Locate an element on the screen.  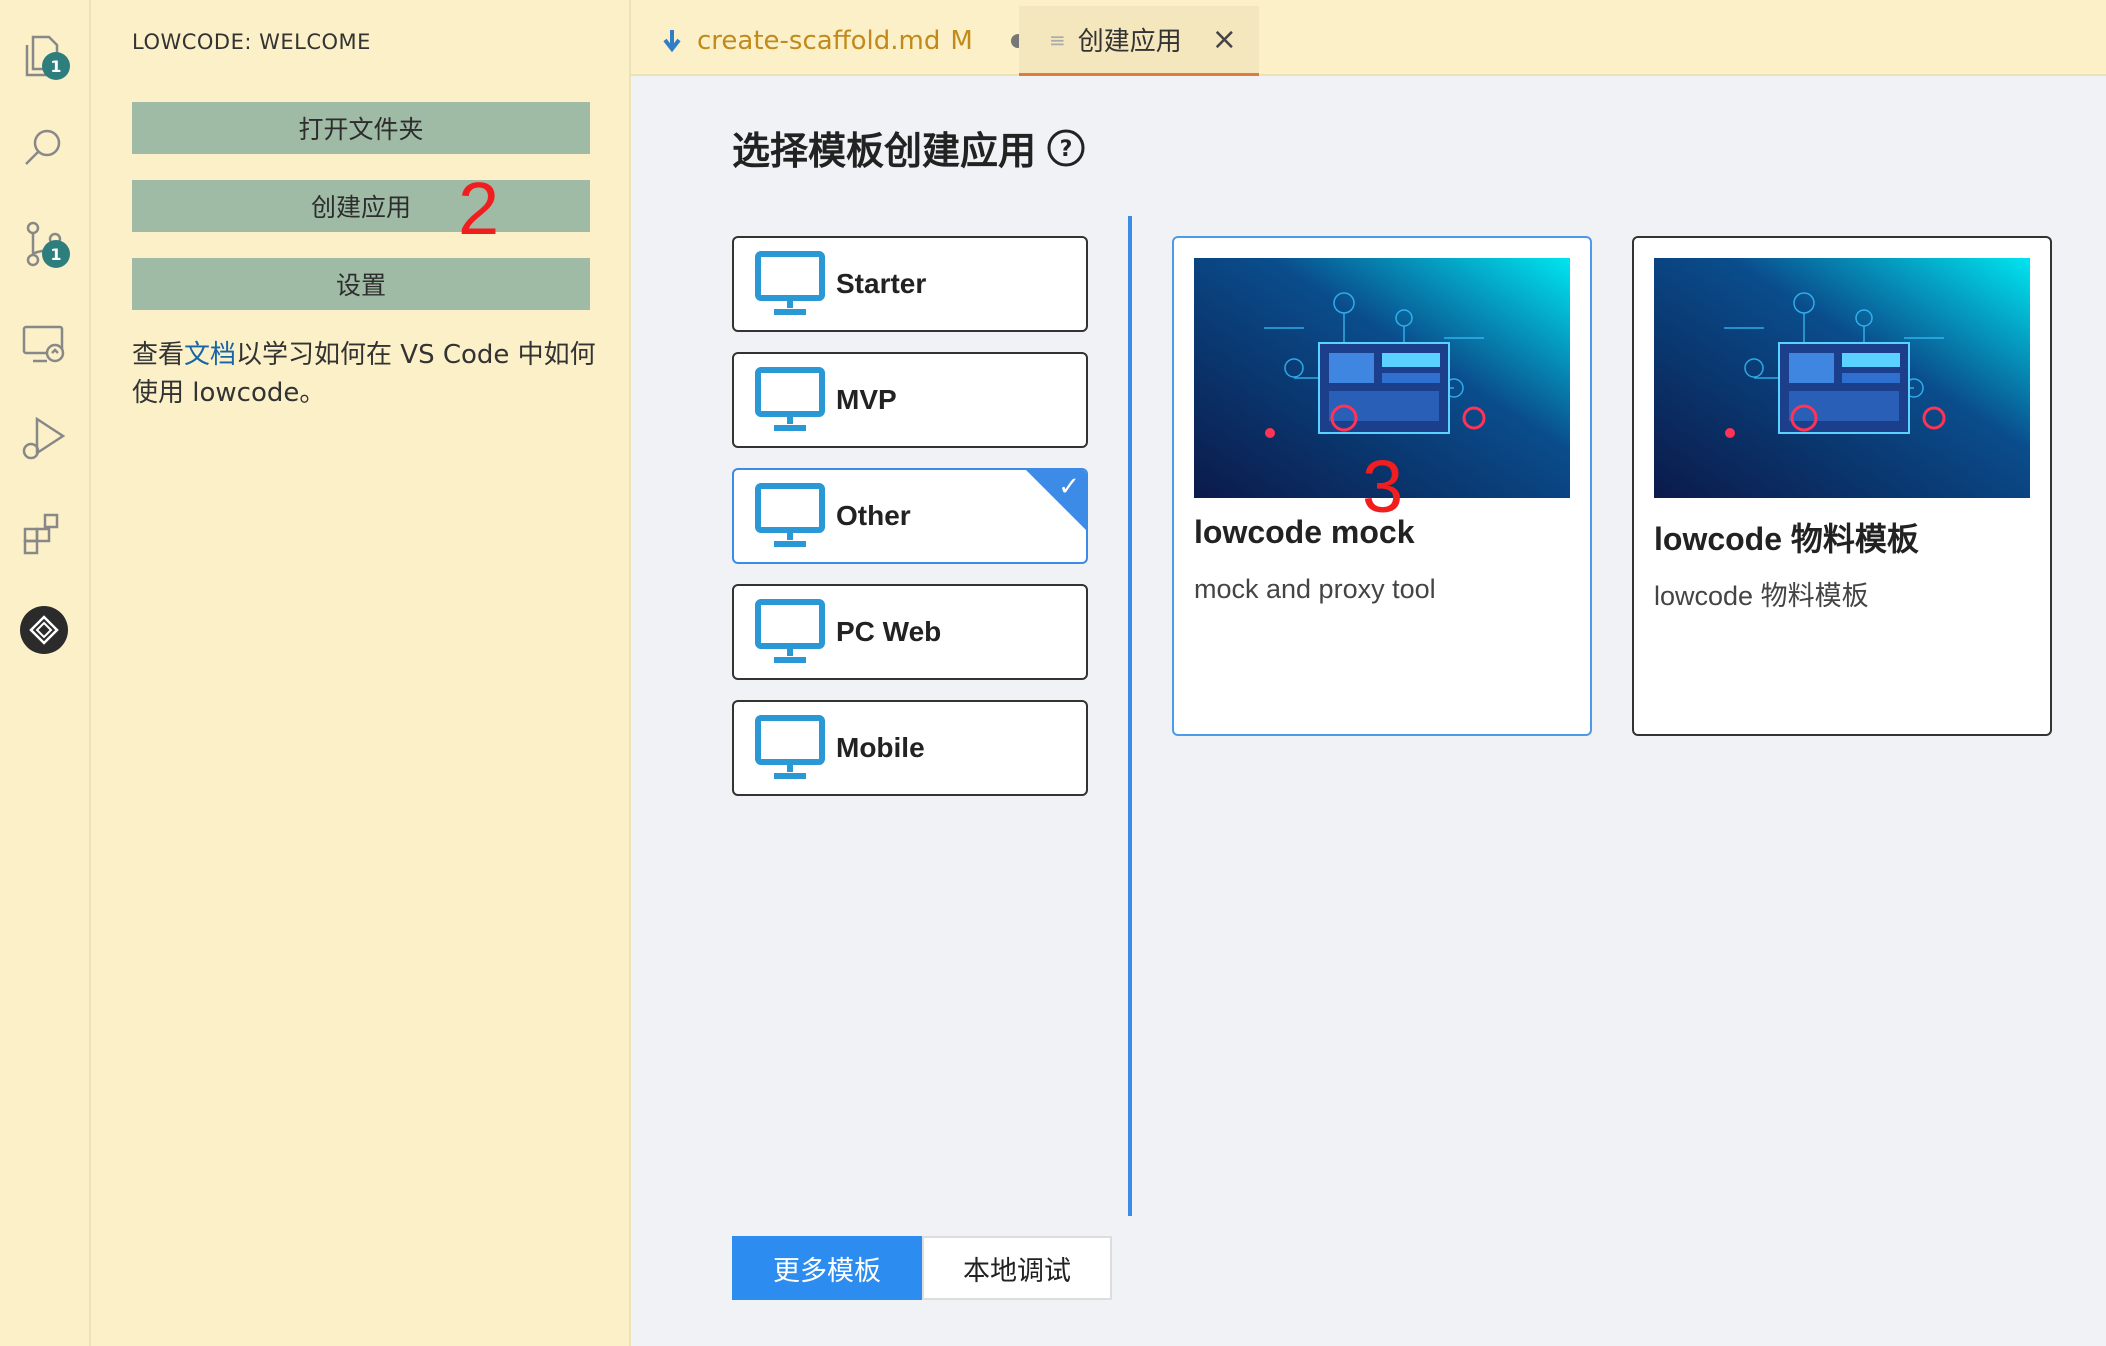
help-icon: ? is located at coordinates (1066, 148).